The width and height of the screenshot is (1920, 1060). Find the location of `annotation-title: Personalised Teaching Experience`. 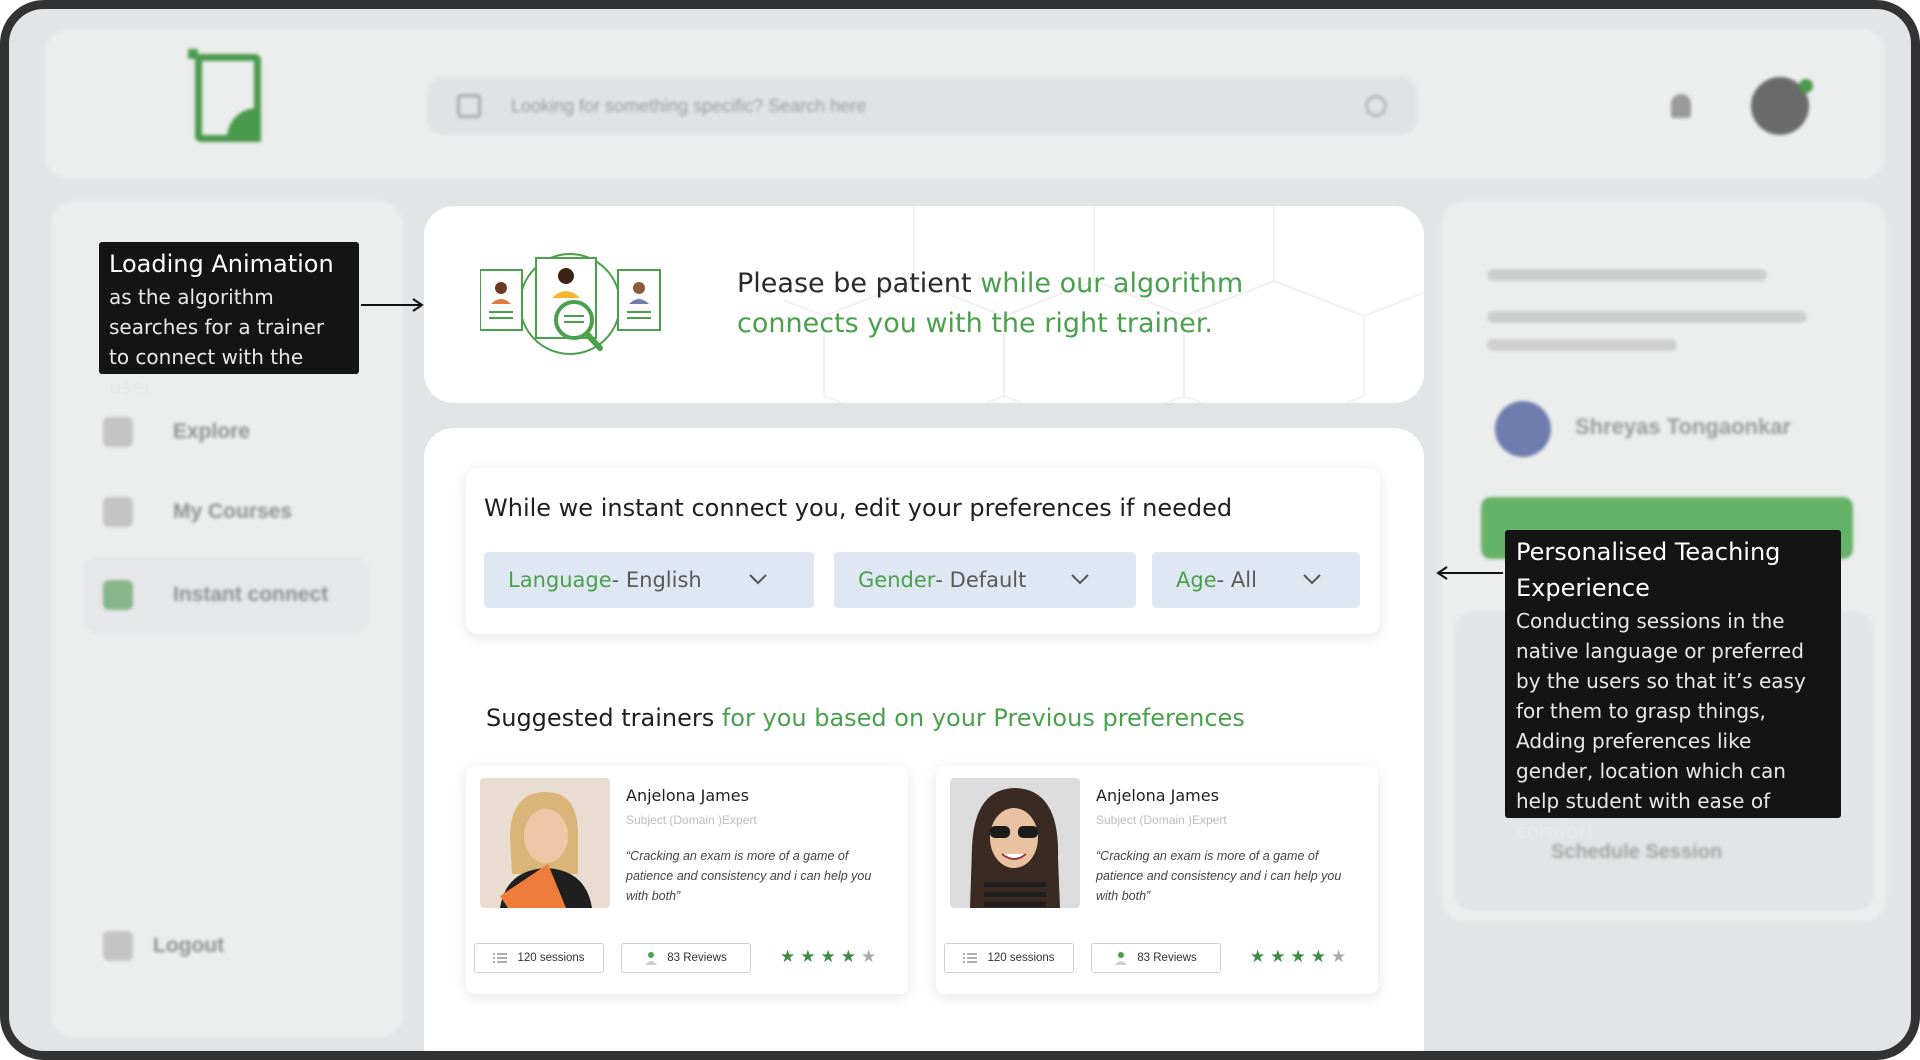

annotation-title: Personalised Teaching Experience is located at coordinates (1648, 570).